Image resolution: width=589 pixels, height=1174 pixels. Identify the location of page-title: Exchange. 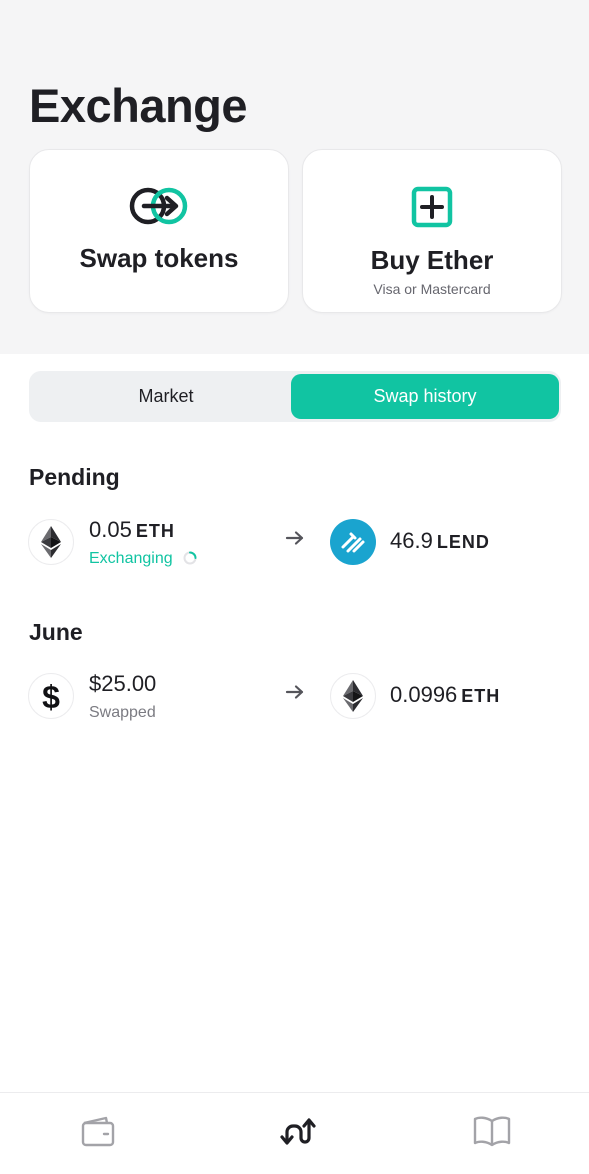
(138, 105).